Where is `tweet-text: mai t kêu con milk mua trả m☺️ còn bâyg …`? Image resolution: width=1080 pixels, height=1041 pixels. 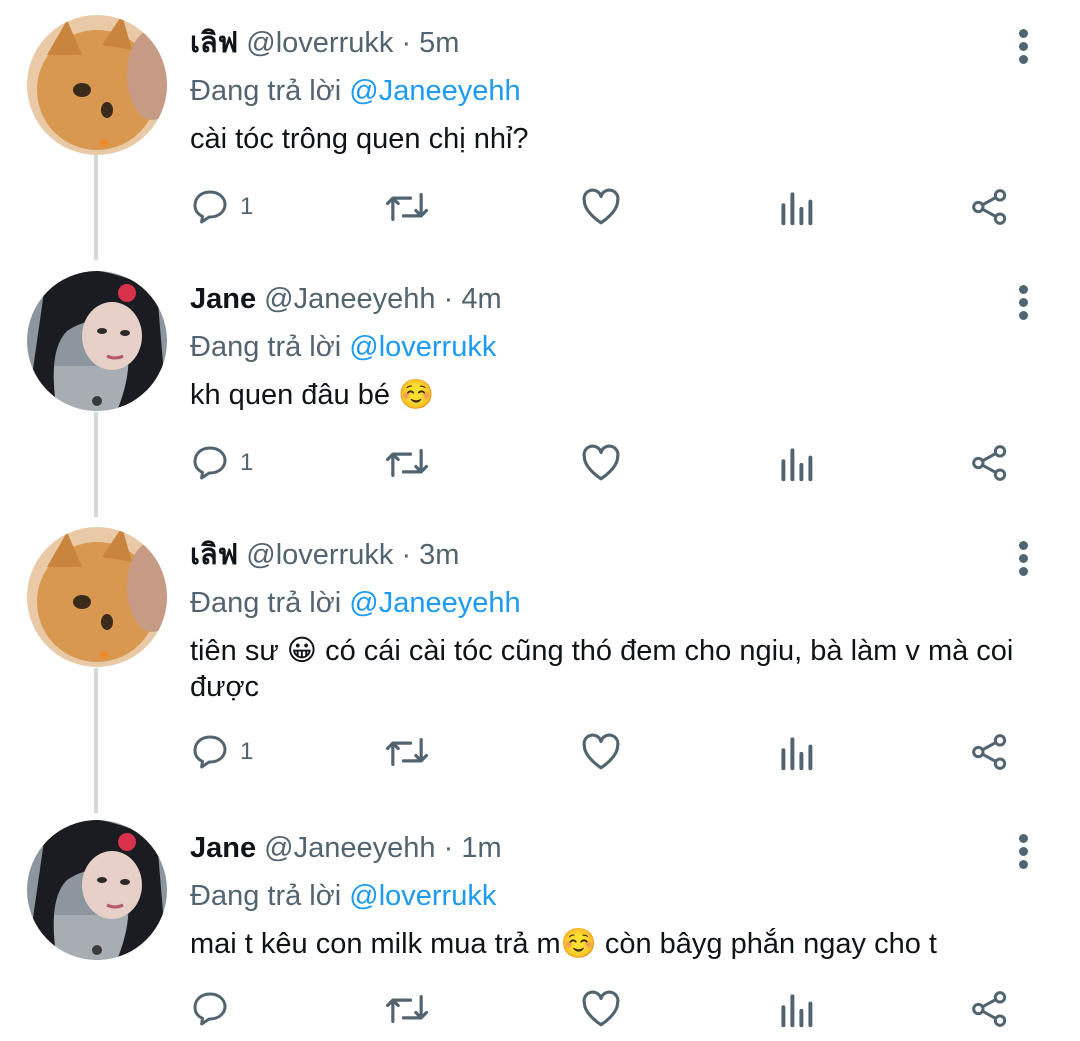 tweet-text: mai t kêu con milk mua trả m☺️ còn bâyg … is located at coordinates (563, 944).